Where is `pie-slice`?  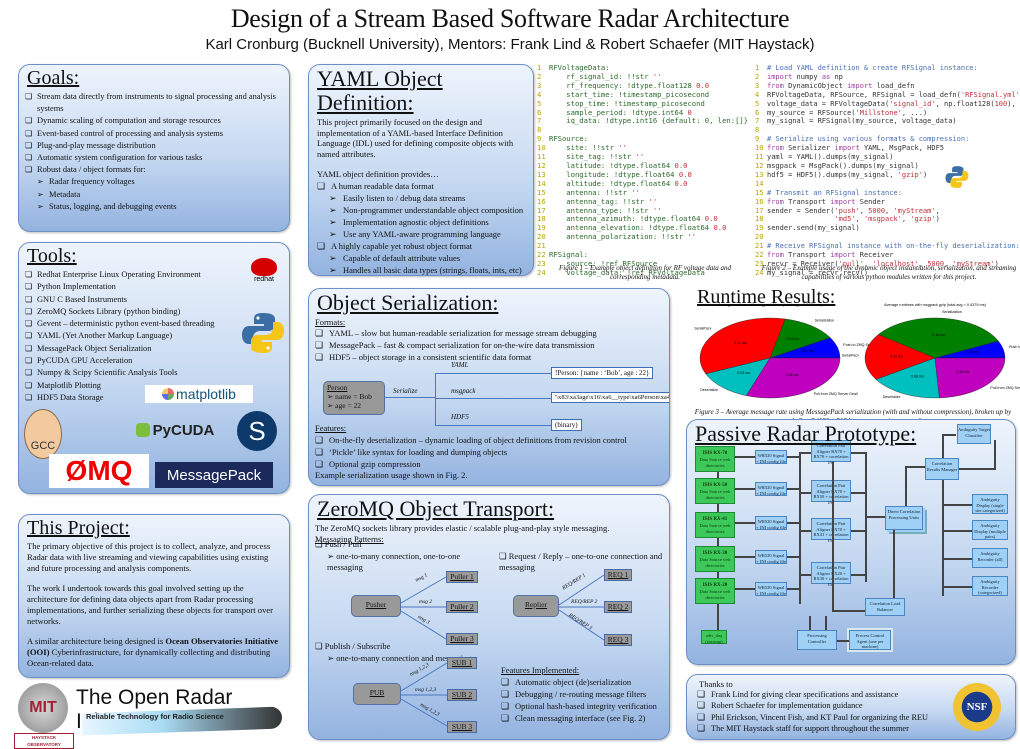 pie-slice is located at coordinates (970, 378).